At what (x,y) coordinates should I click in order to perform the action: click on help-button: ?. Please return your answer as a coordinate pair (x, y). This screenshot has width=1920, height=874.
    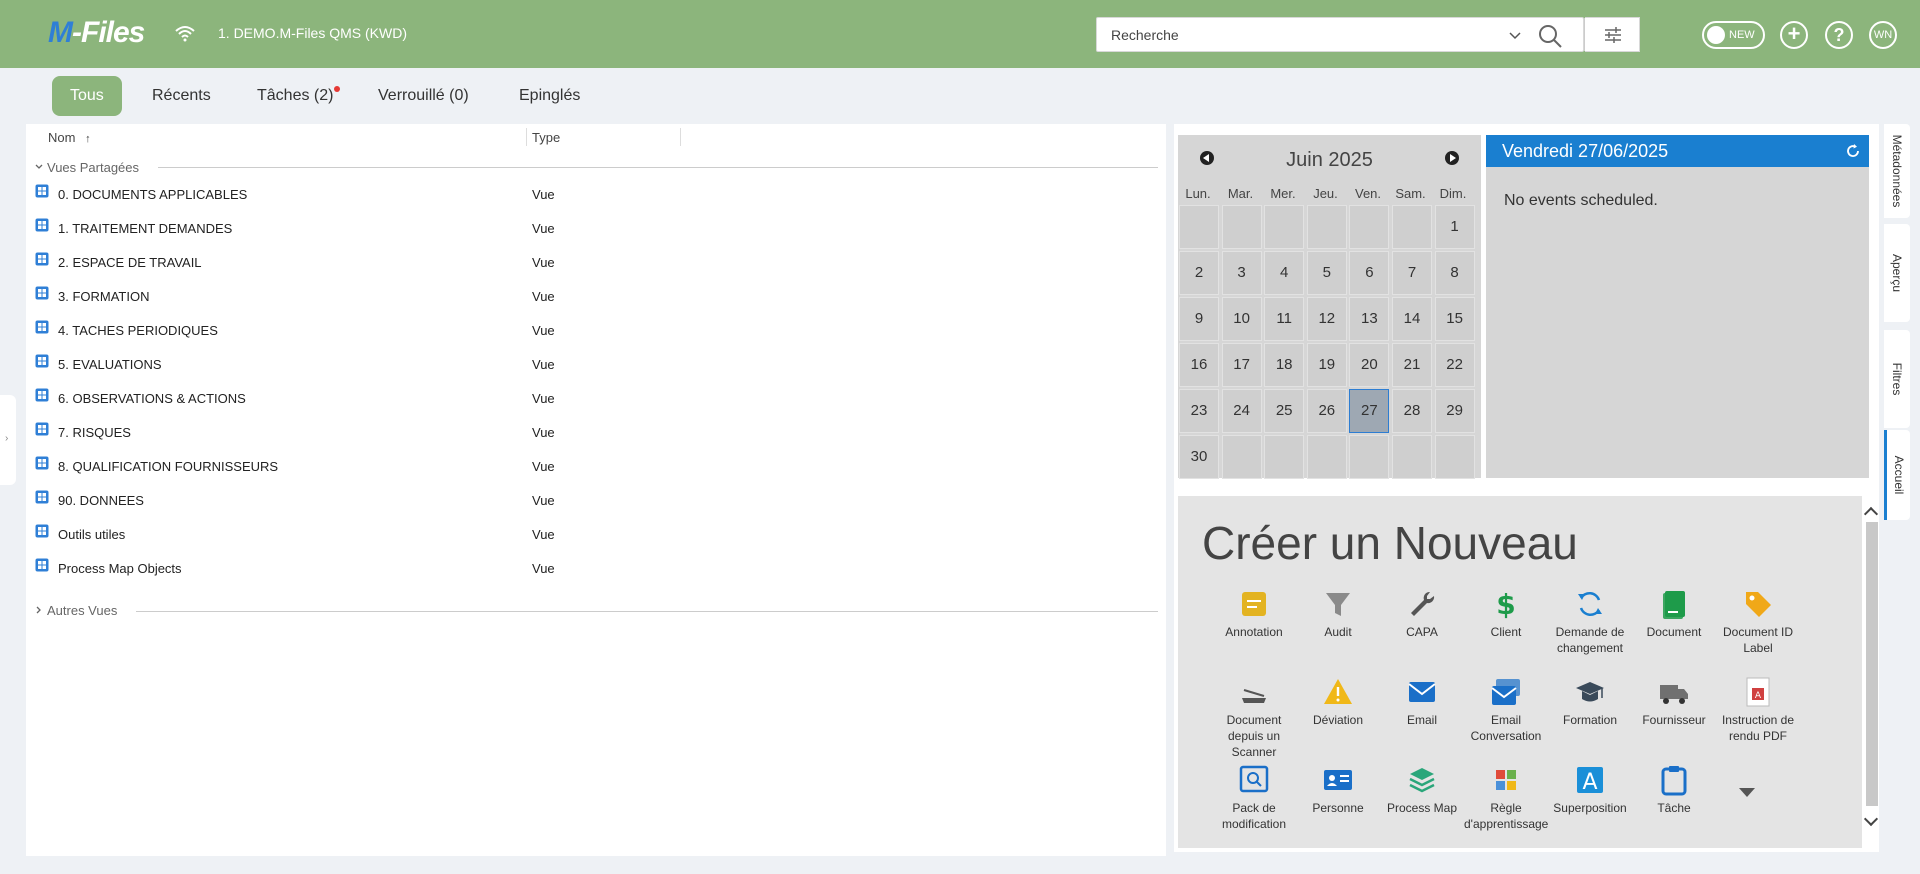
    Looking at the image, I should click on (1839, 35).